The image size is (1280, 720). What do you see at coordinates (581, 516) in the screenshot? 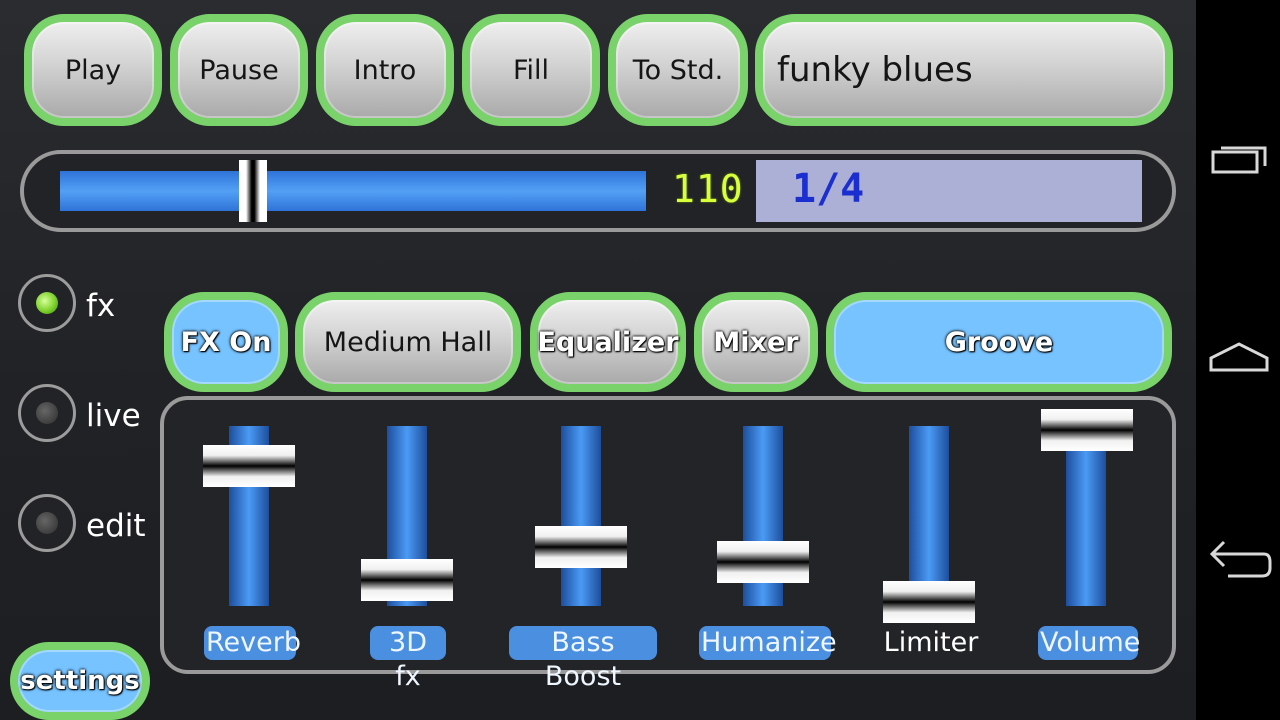
I see `bass-boost-fader-track` at bounding box center [581, 516].